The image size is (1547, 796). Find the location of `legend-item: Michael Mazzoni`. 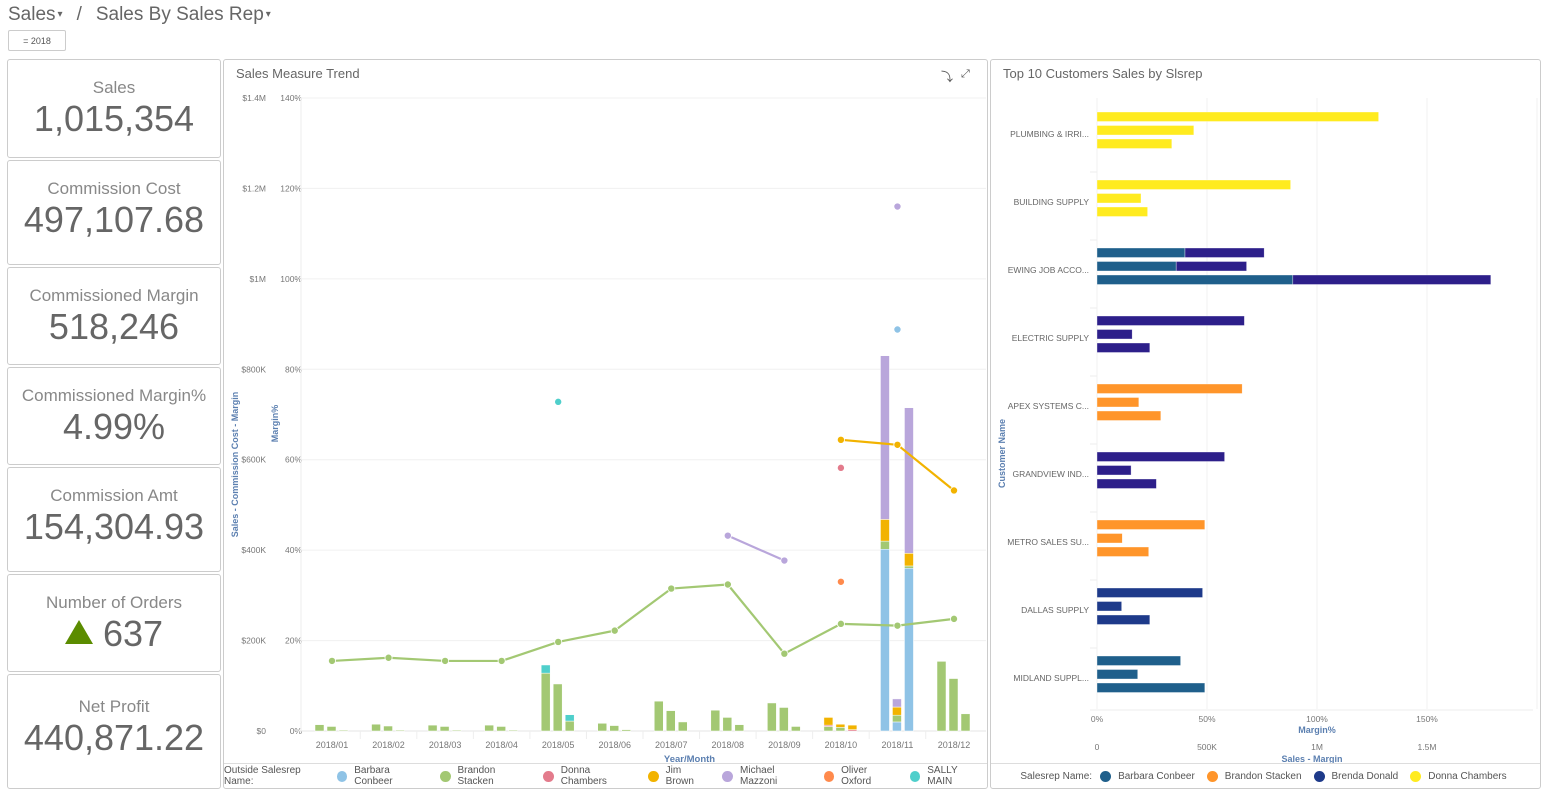

legend-item: Michael Mazzoni is located at coordinates (776, 776).